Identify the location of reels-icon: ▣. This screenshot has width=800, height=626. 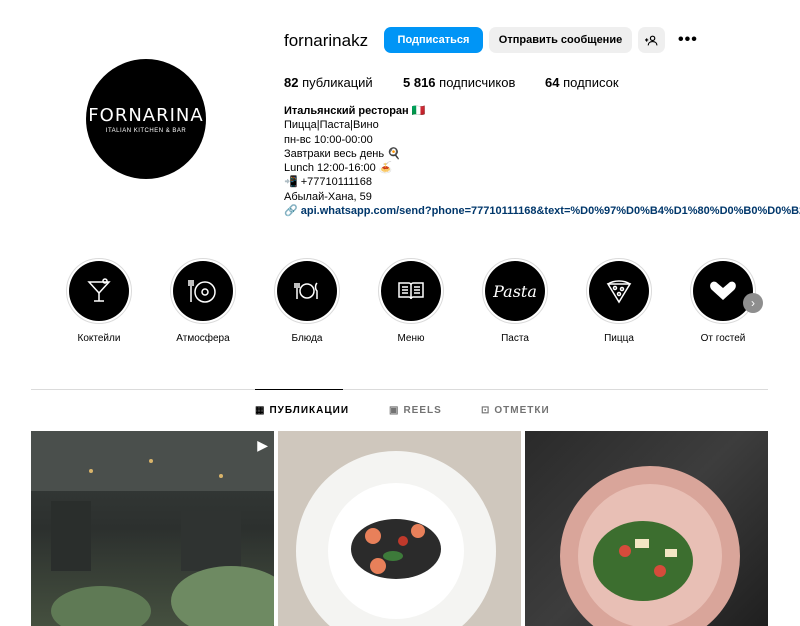
(394, 410).